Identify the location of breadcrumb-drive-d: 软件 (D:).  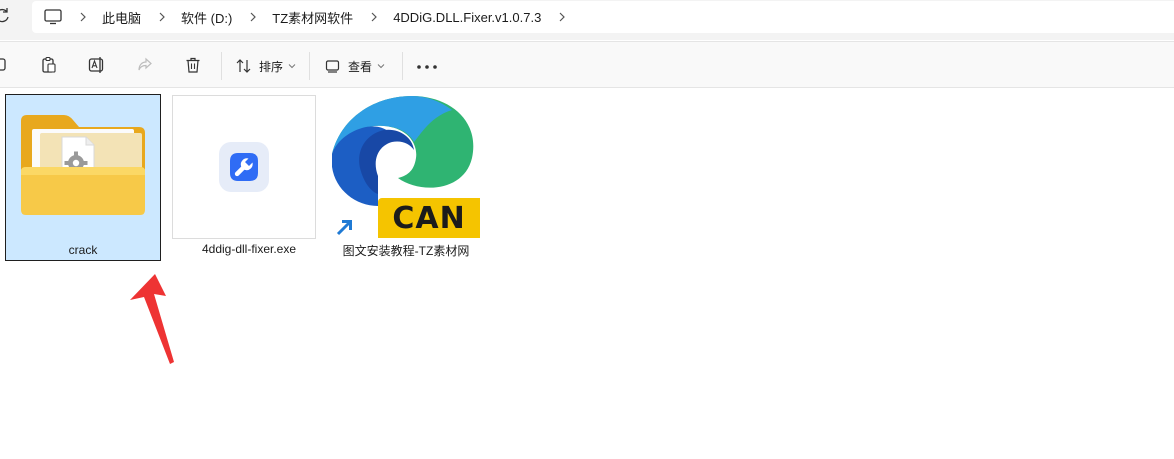
(186, 17).